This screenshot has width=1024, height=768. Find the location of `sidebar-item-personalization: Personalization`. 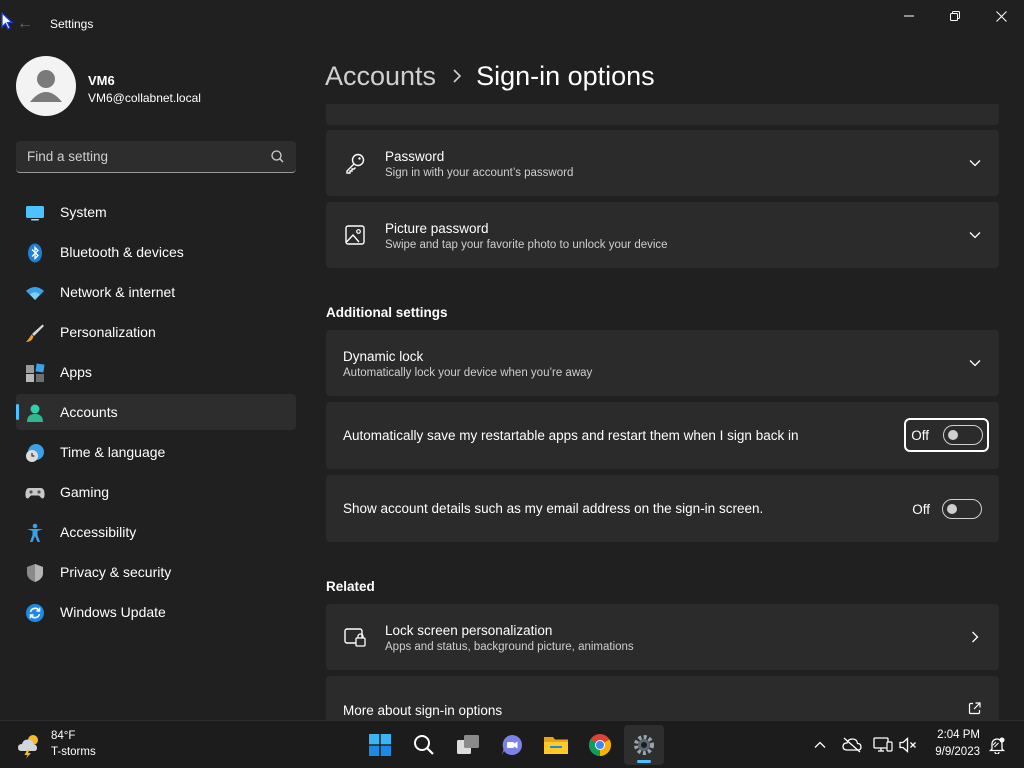

sidebar-item-personalization: Personalization is located at coordinates (156, 332).